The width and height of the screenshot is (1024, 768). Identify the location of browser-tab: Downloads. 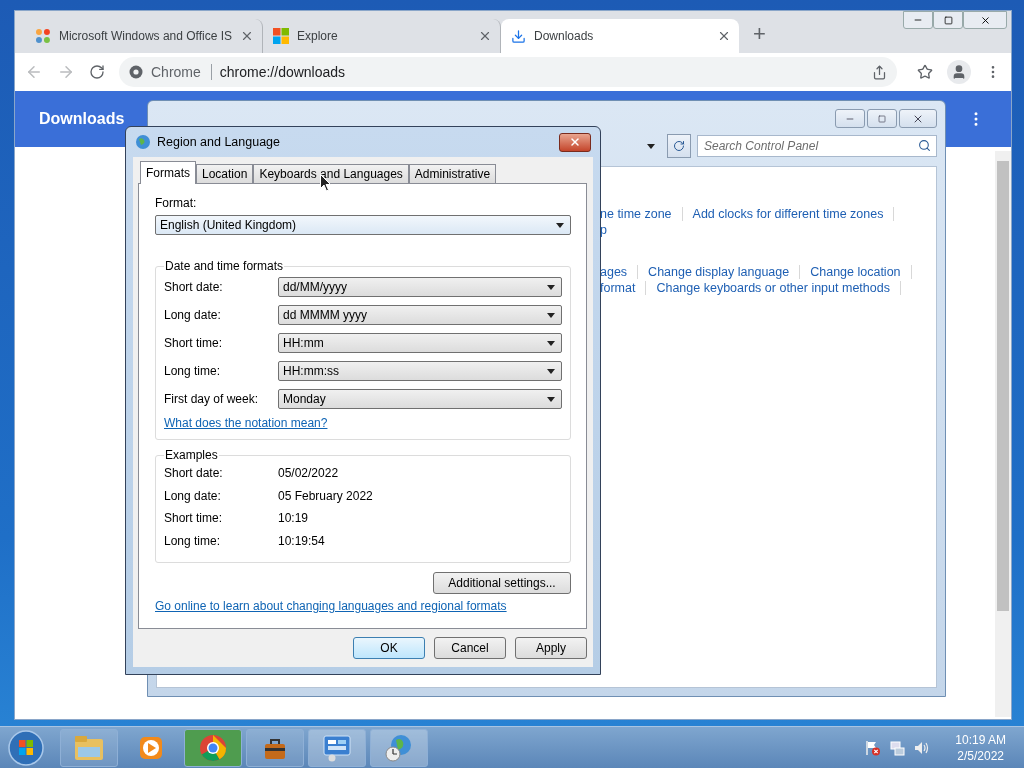
(620, 36).